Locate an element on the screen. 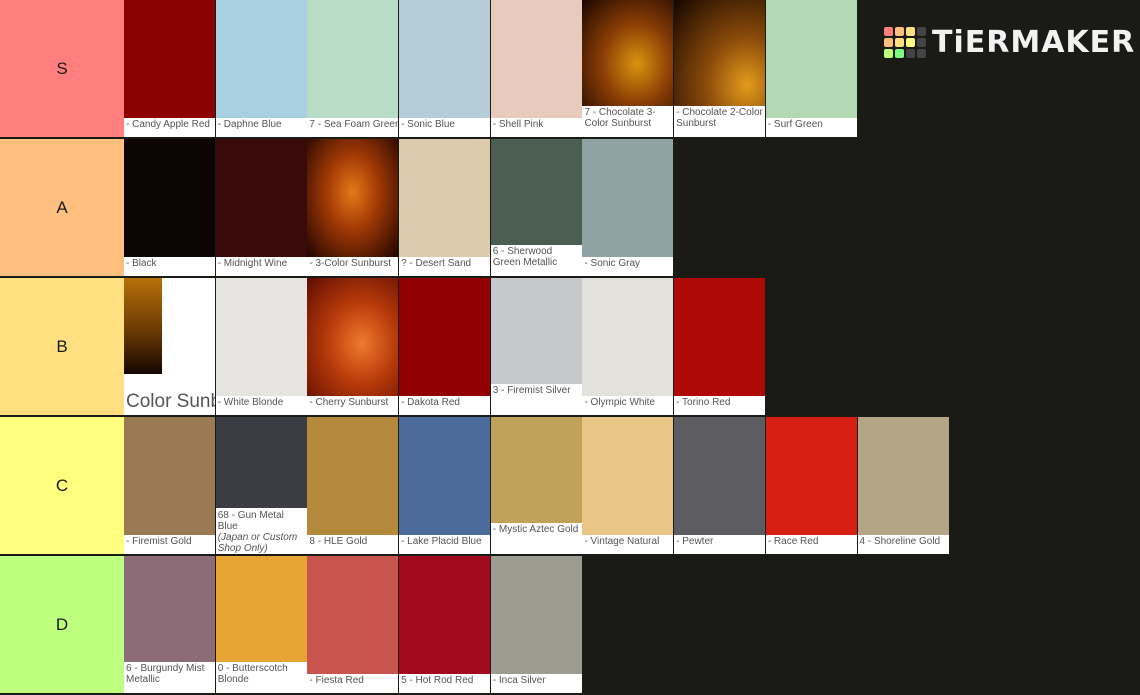 The width and height of the screenshot is (1140, 695). item-caption-text: 0 - Butterscotch Blonde is located at coordinates (252, 674).